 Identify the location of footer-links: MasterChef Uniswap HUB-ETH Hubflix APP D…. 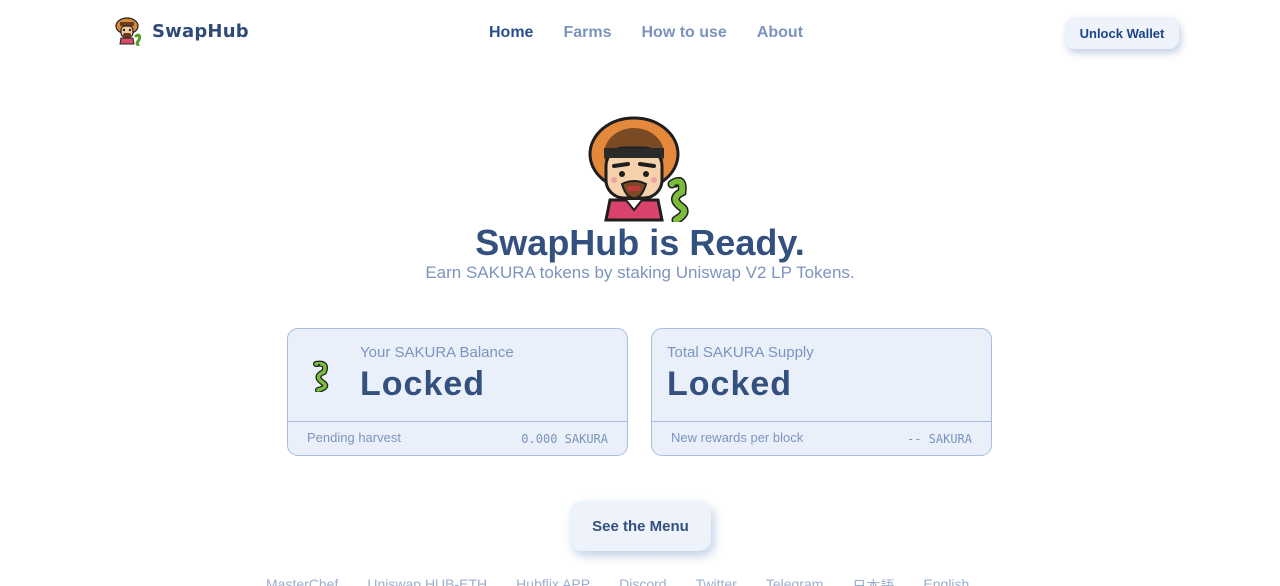
(617, 581).